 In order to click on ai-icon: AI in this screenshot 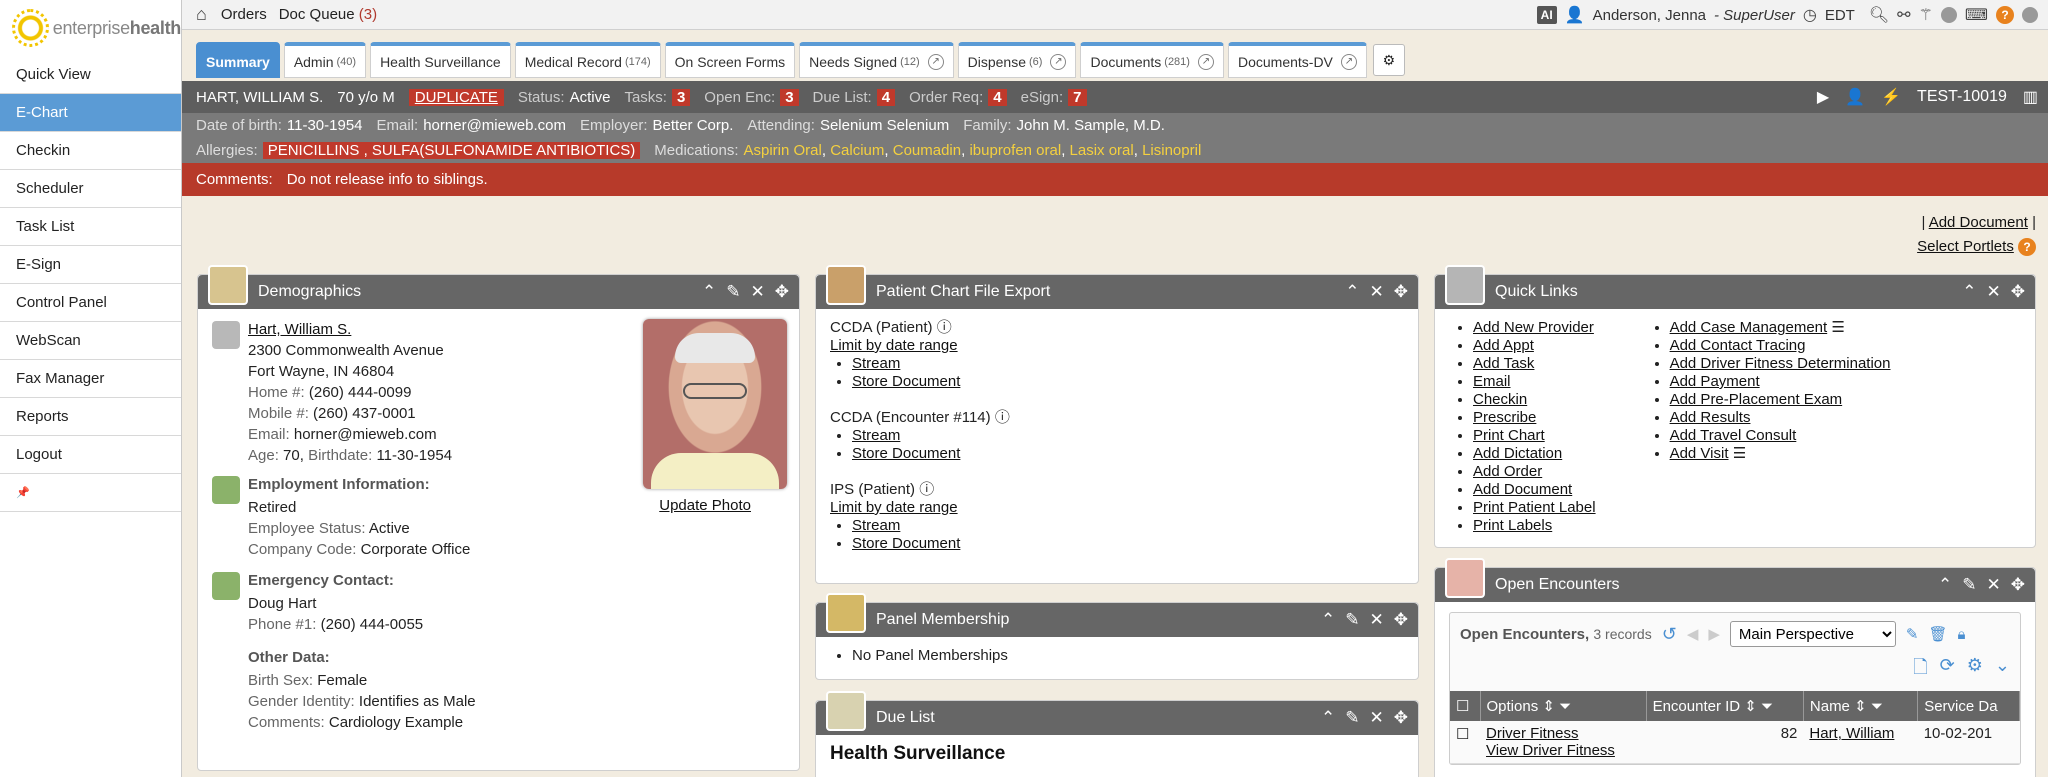, I will do `click(1546, 15)`.